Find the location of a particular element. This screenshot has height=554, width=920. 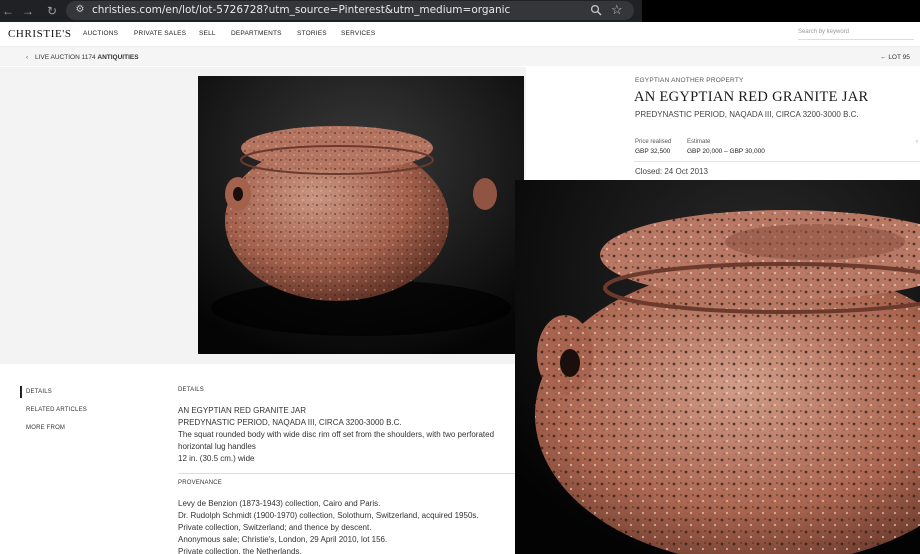

breadcrumb-prefix: LIVE AUCTION 1174 is located at coordinates (65, 57).